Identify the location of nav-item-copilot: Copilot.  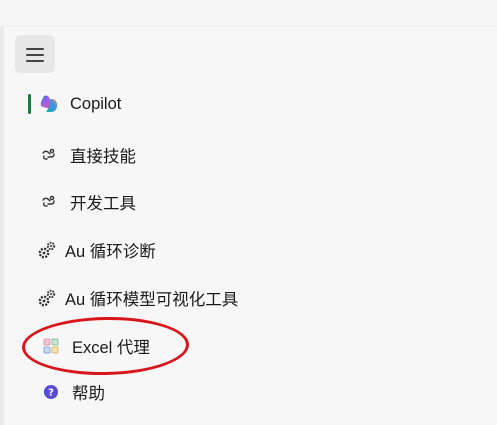
(79, 104).